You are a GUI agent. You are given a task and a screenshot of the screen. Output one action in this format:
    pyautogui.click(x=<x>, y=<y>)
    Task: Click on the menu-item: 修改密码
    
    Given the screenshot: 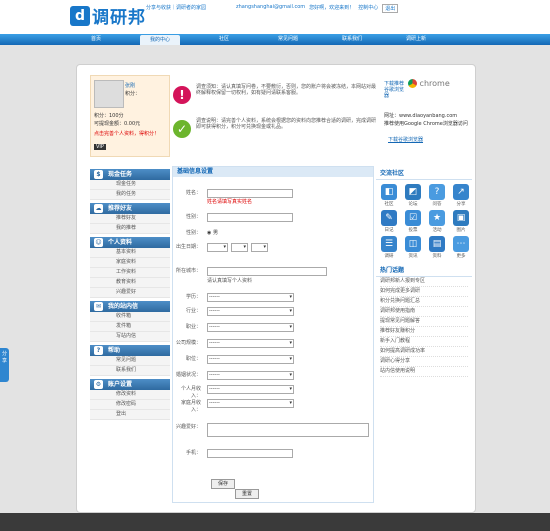 What is the action you would take?
    pyautogui.click(x=130, y=405)
    